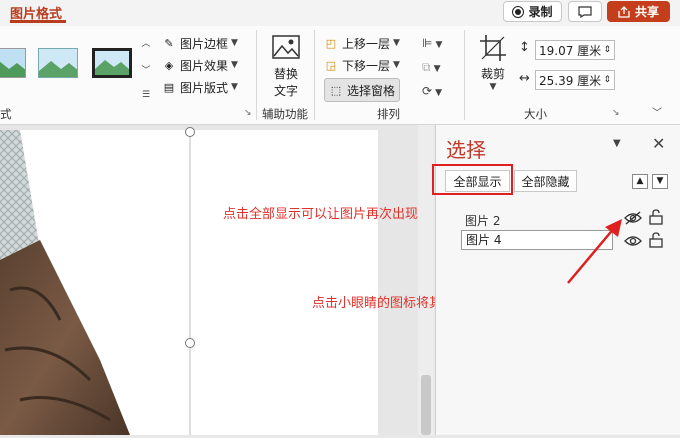 The image size is (680, 438). I want to click on bring-forward-icon: ◰, so click(331, 43).